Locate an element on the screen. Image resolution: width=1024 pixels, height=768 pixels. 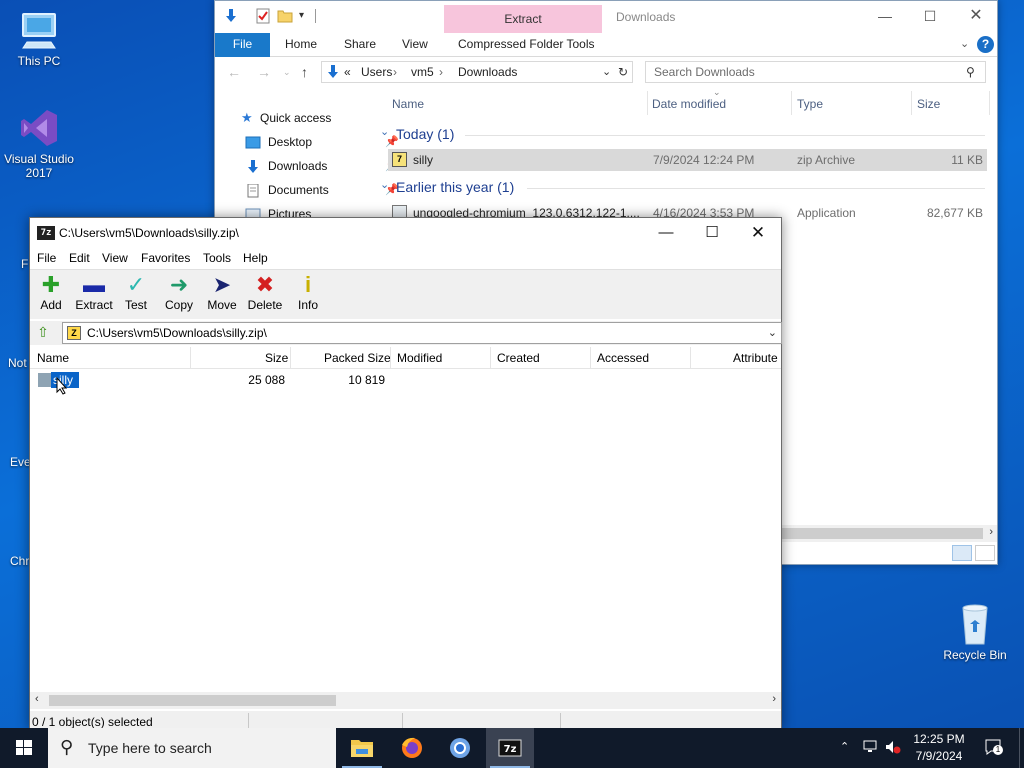
breadcrumb-vm5: vm5 is located at coordinates (422, 72).